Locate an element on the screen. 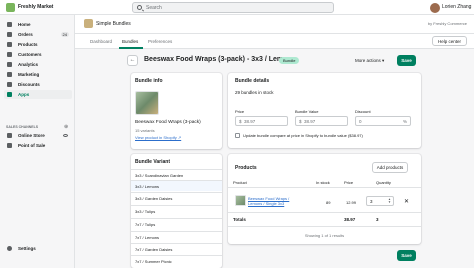 Image resolution: width=474 pixels, height=268 pixels. bundle-details-title: Bundle details is located at coordinates (252, 81).